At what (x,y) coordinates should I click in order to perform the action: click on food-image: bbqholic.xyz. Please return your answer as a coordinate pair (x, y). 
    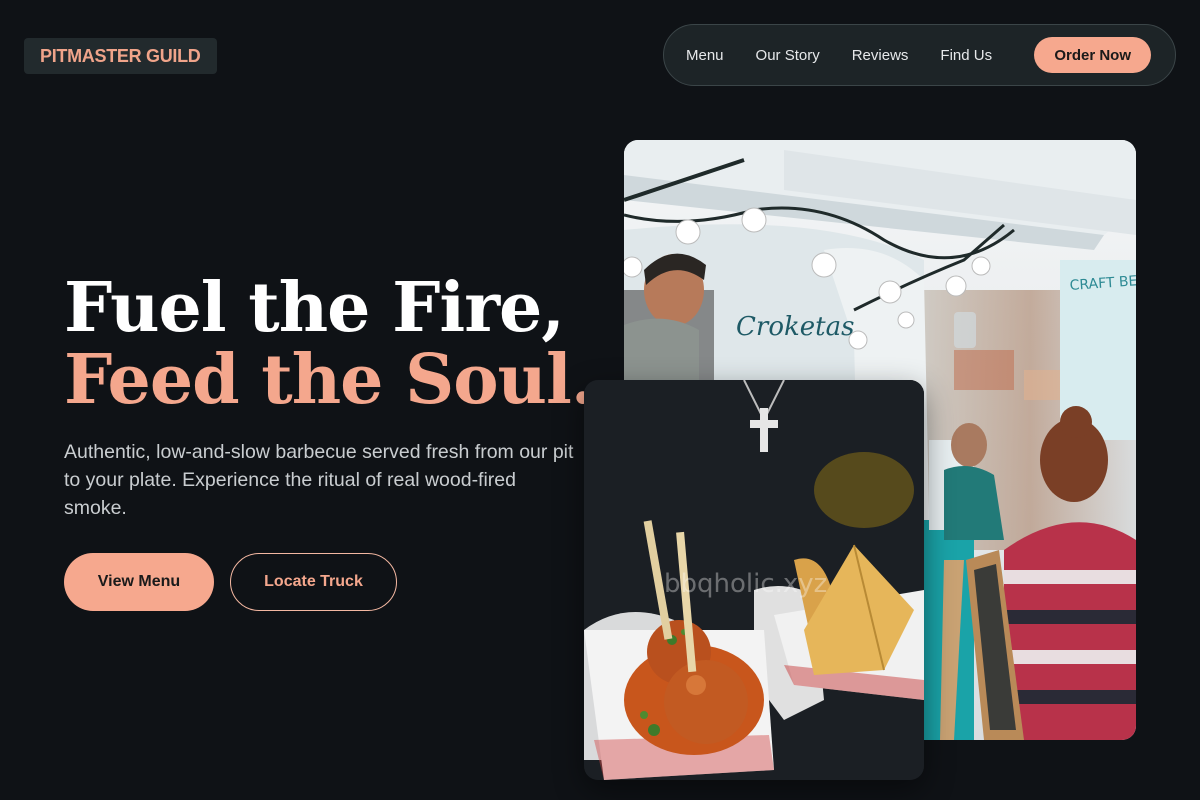
    Looking at the image, I should click on (754, 580).